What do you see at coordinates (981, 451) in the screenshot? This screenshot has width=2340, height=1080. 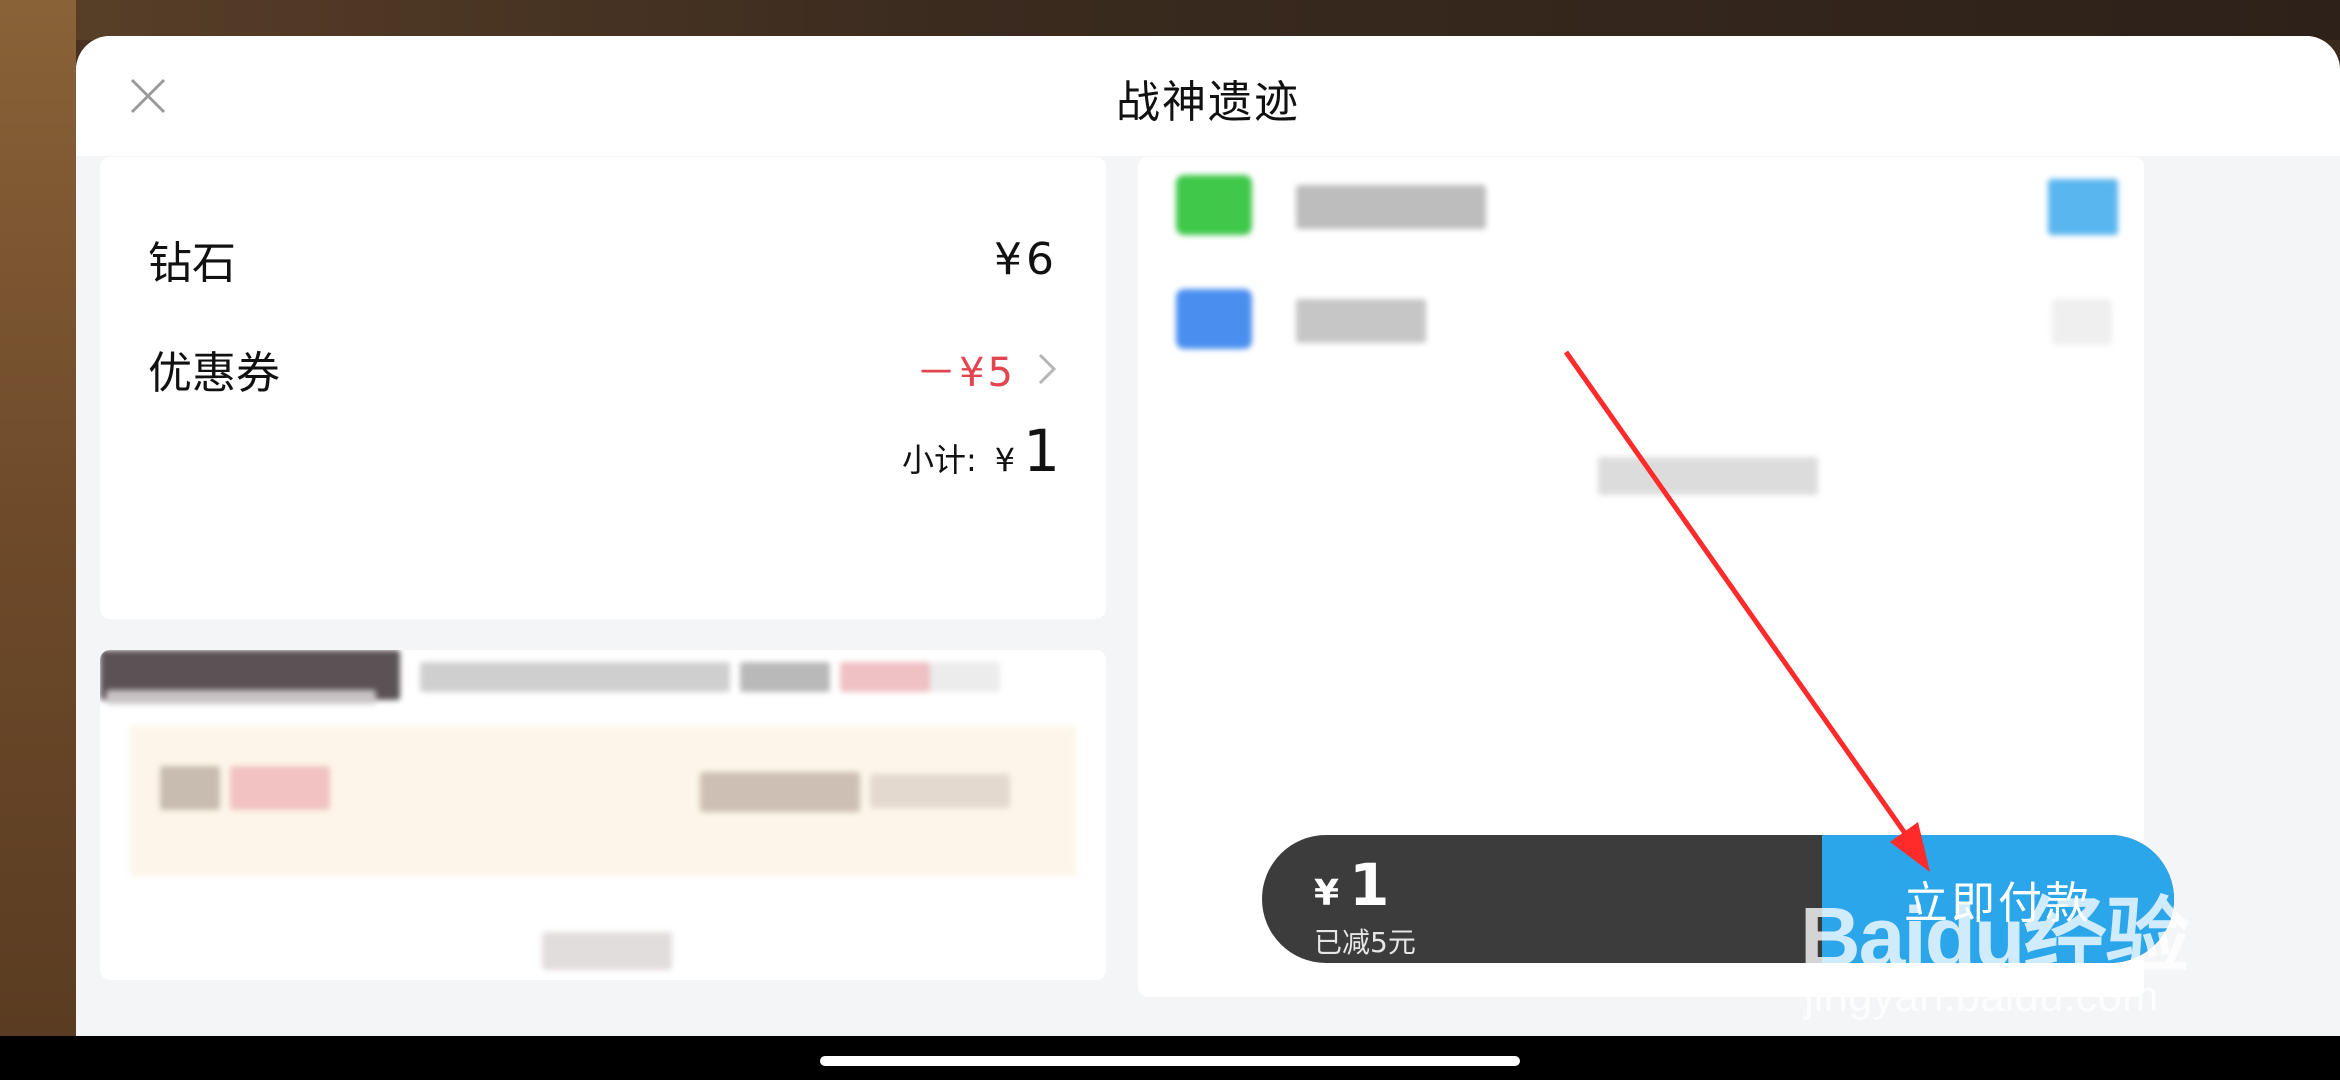 I see `subtotal: 小计: ¥ 1` at bounding box center [981, 451].